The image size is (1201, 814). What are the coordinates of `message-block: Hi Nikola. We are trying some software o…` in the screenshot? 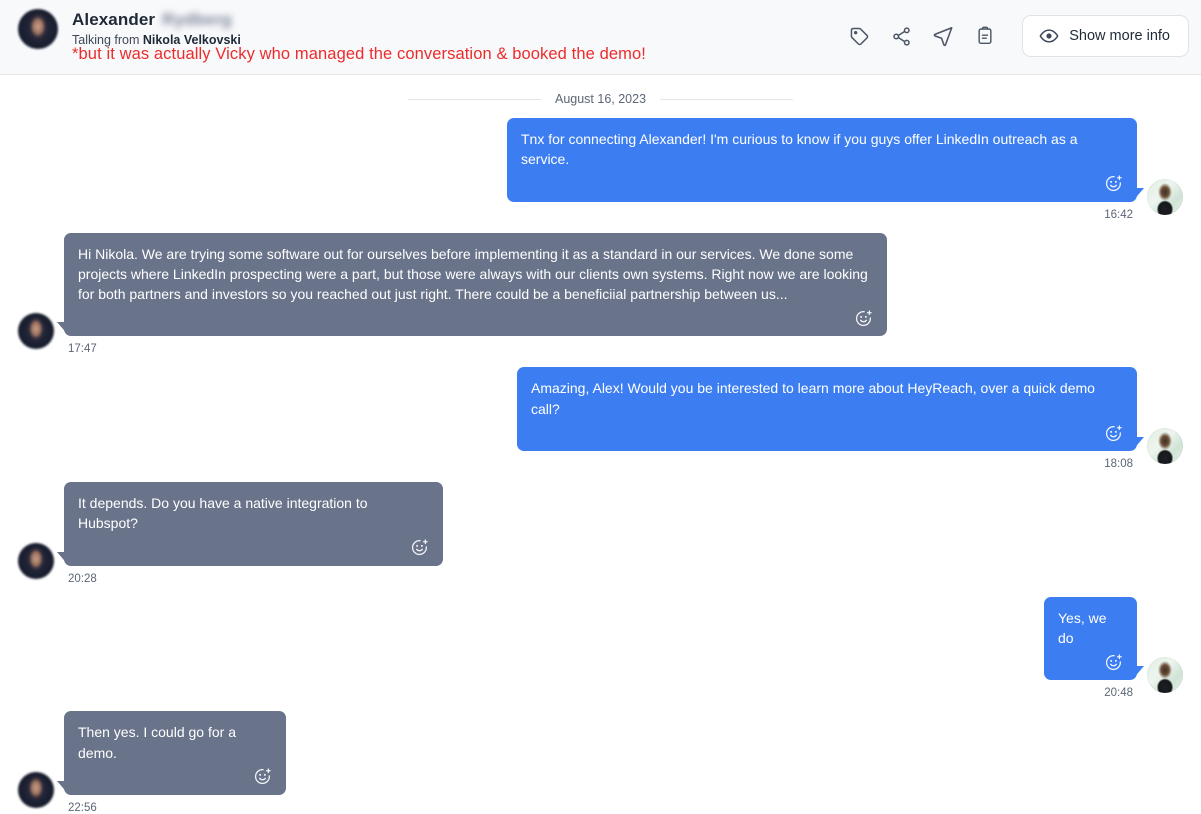 It's located at (472, 294).